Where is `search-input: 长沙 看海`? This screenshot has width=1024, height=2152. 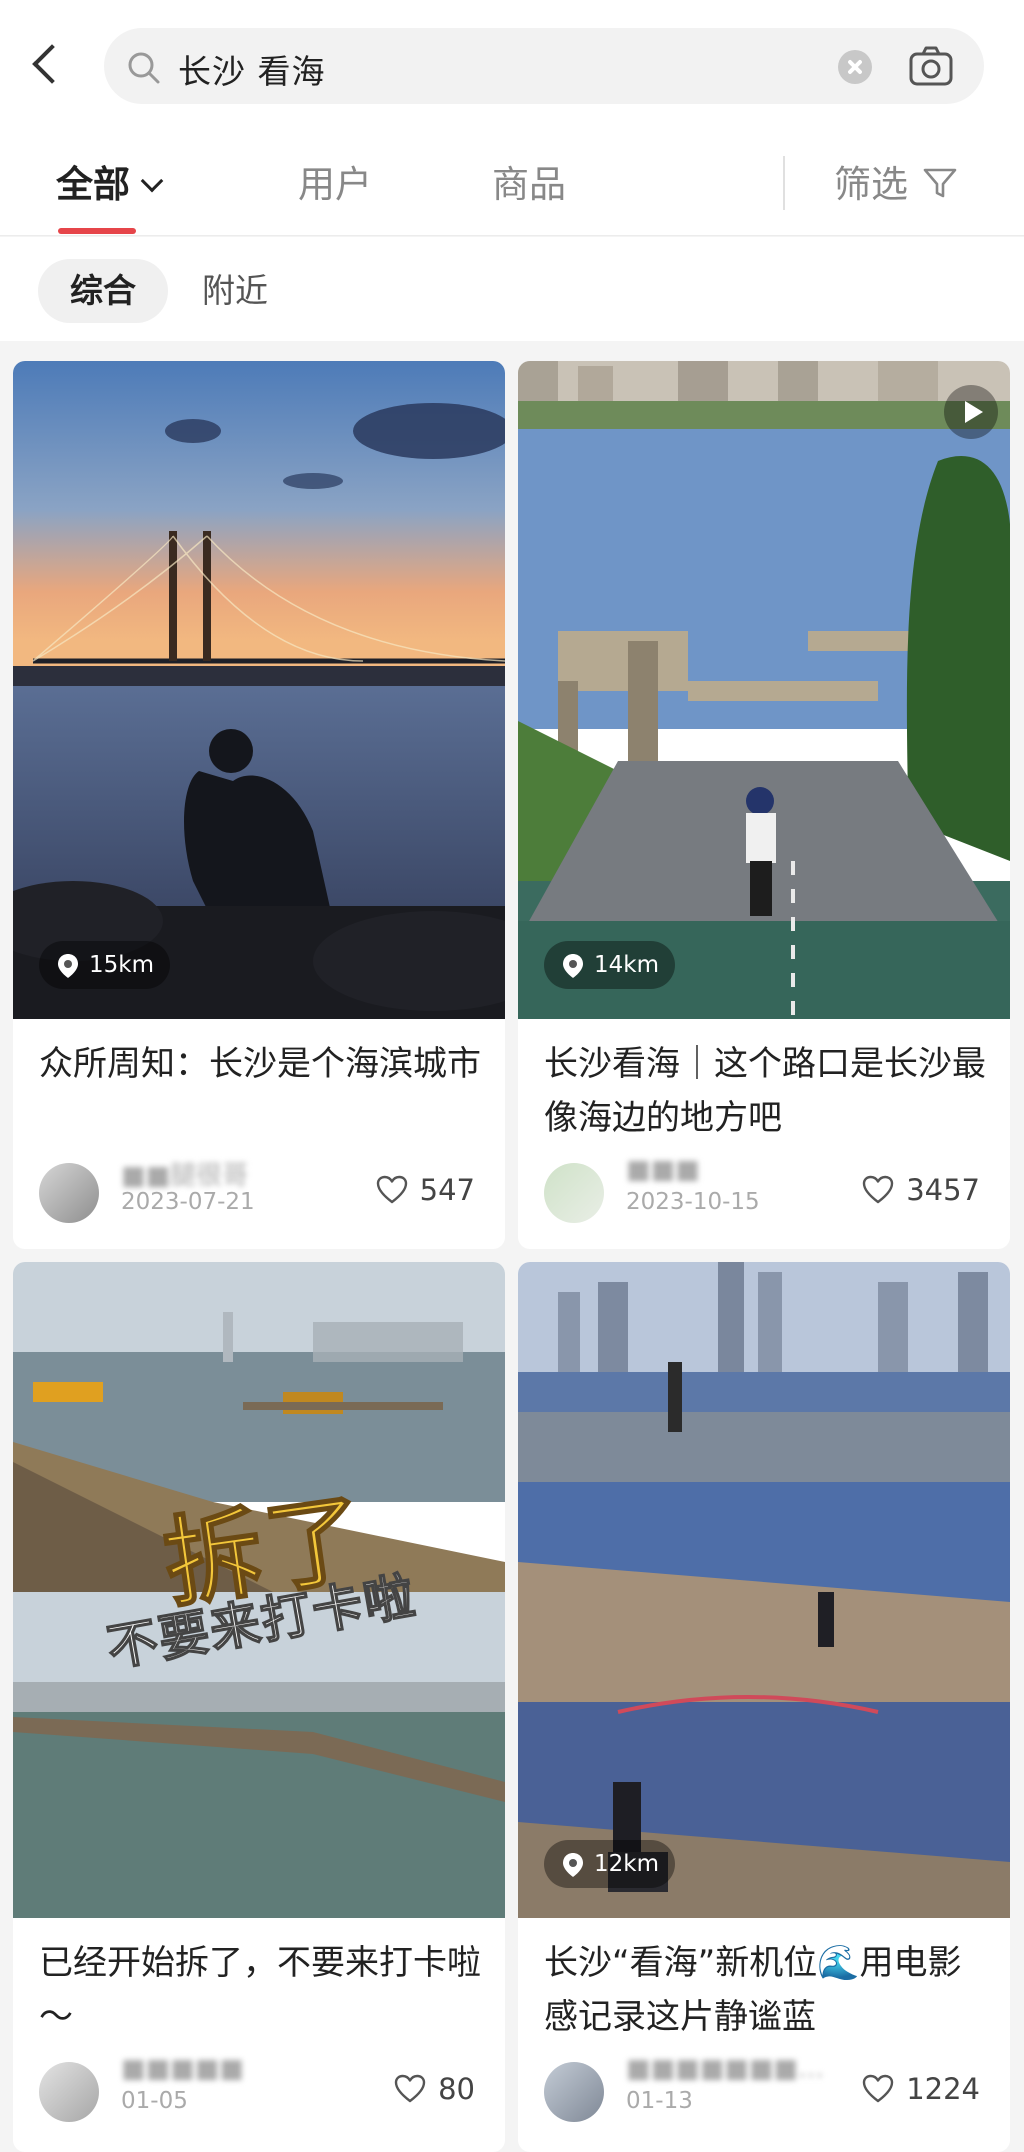 search-input: 长沙 看海 is located at coordinates (544, 66).